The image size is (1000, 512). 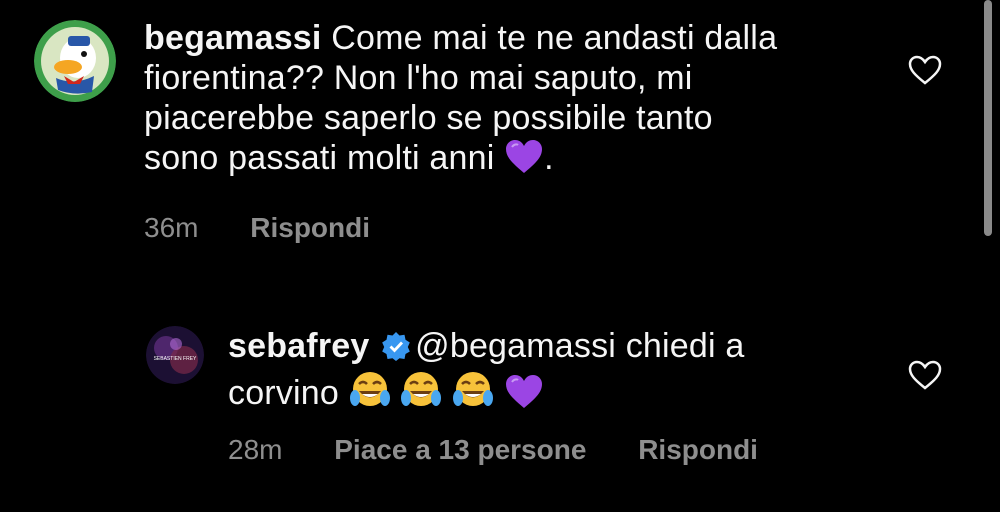 What do you see at coordinates (515, 346) in the screenshot?
I see `mention-link: @begamassi` at bounding box center [515, 346].